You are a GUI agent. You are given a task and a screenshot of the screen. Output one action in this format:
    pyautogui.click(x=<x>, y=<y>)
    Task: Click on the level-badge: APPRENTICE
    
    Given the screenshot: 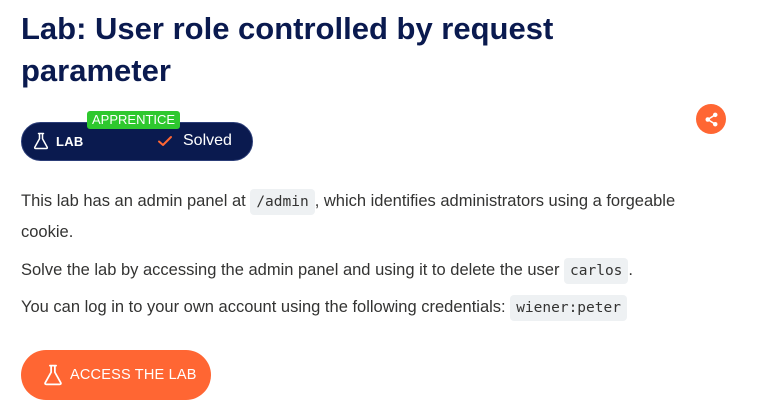 What is the action you would take?
    pyautogui.click(x=134, y=120)
    